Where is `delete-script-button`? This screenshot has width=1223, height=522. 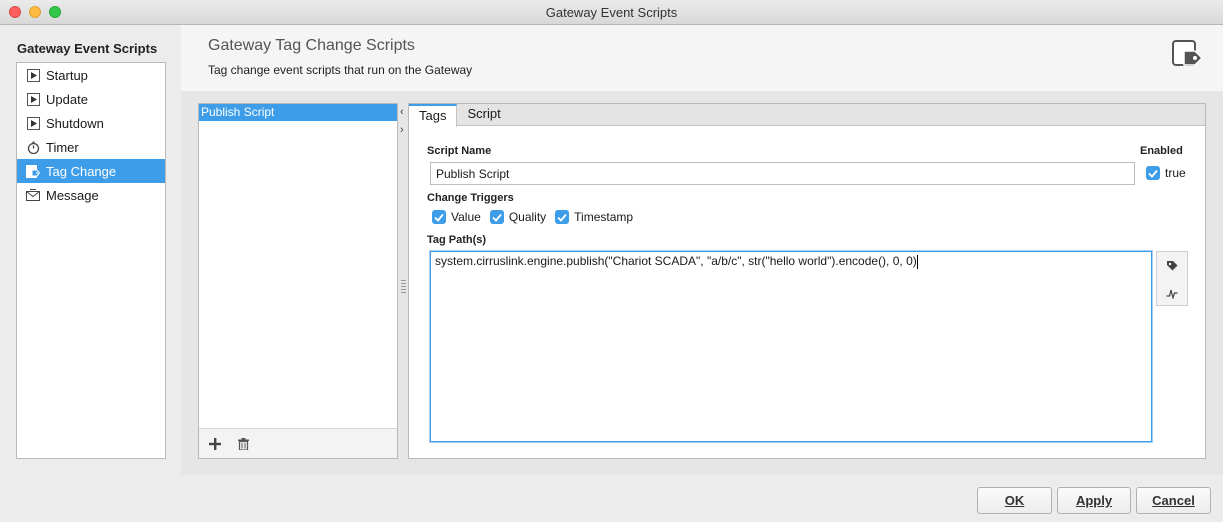 delete-script-button is located at coordinates (243, 444).